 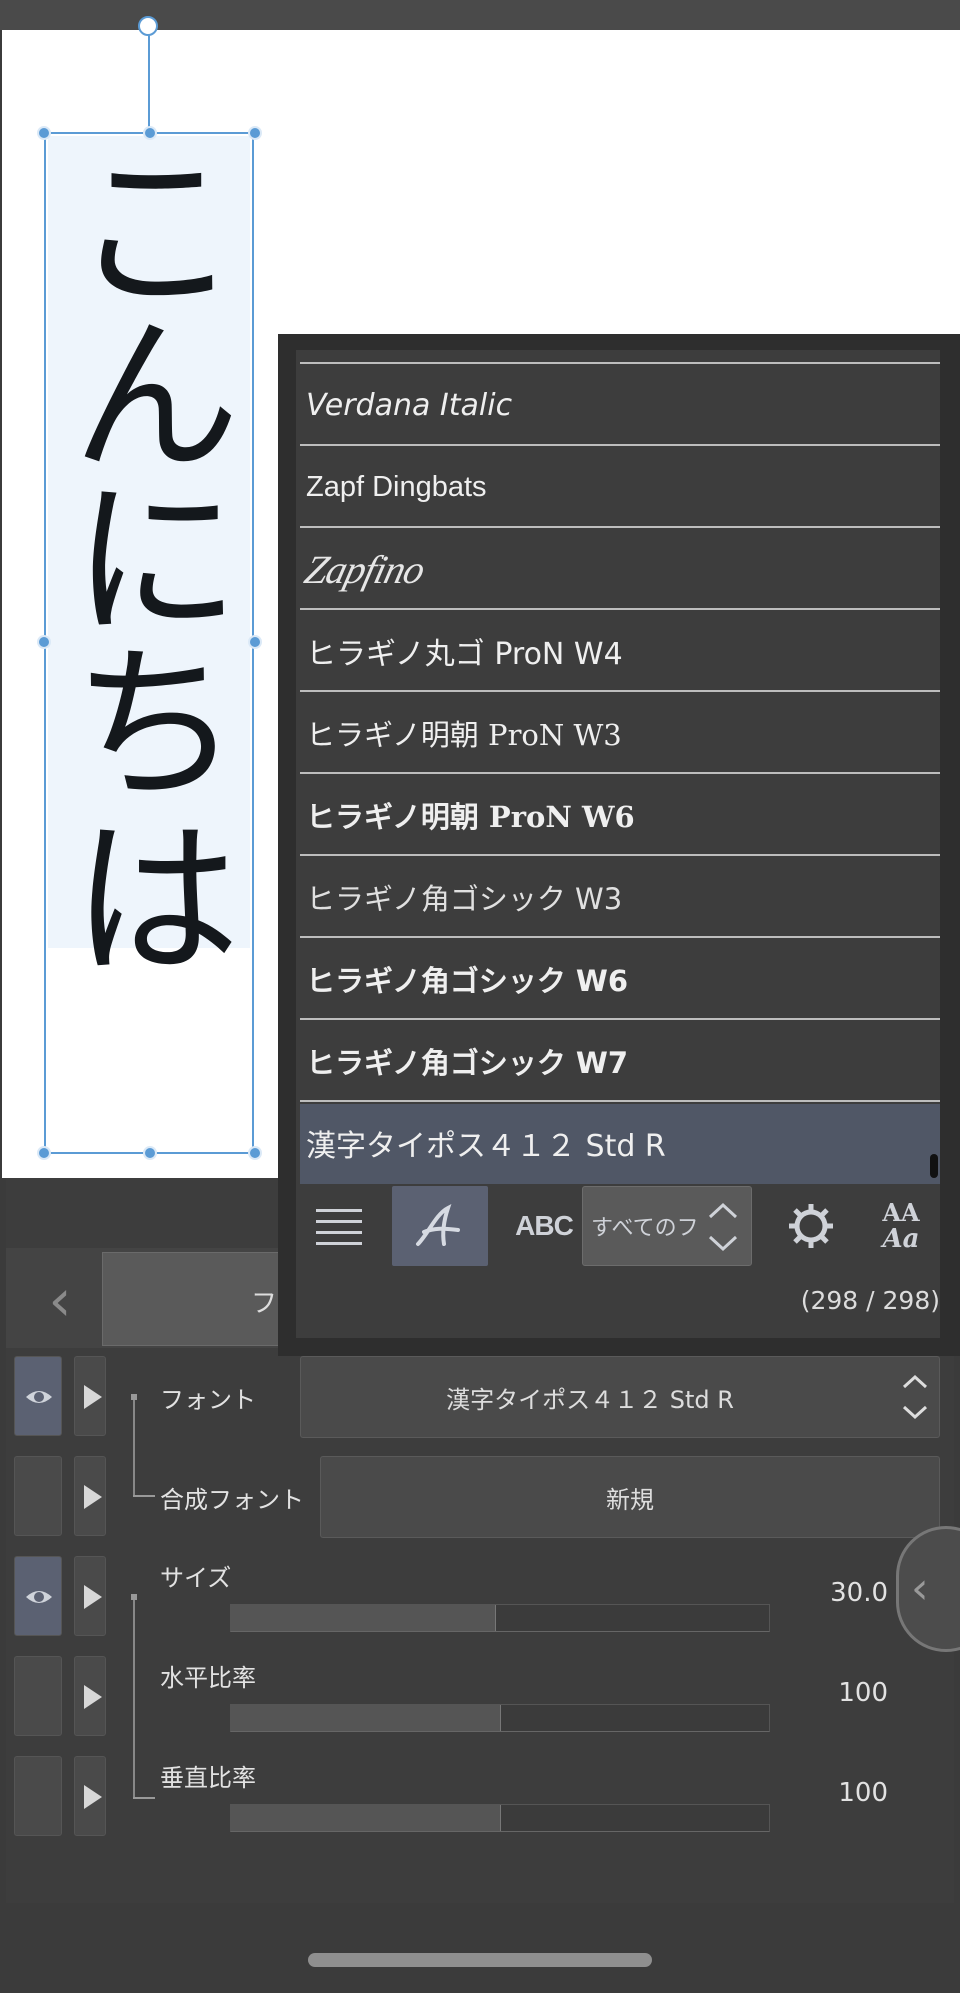 I want to click on expand-button-vratio, so click(x=90, y=1796).